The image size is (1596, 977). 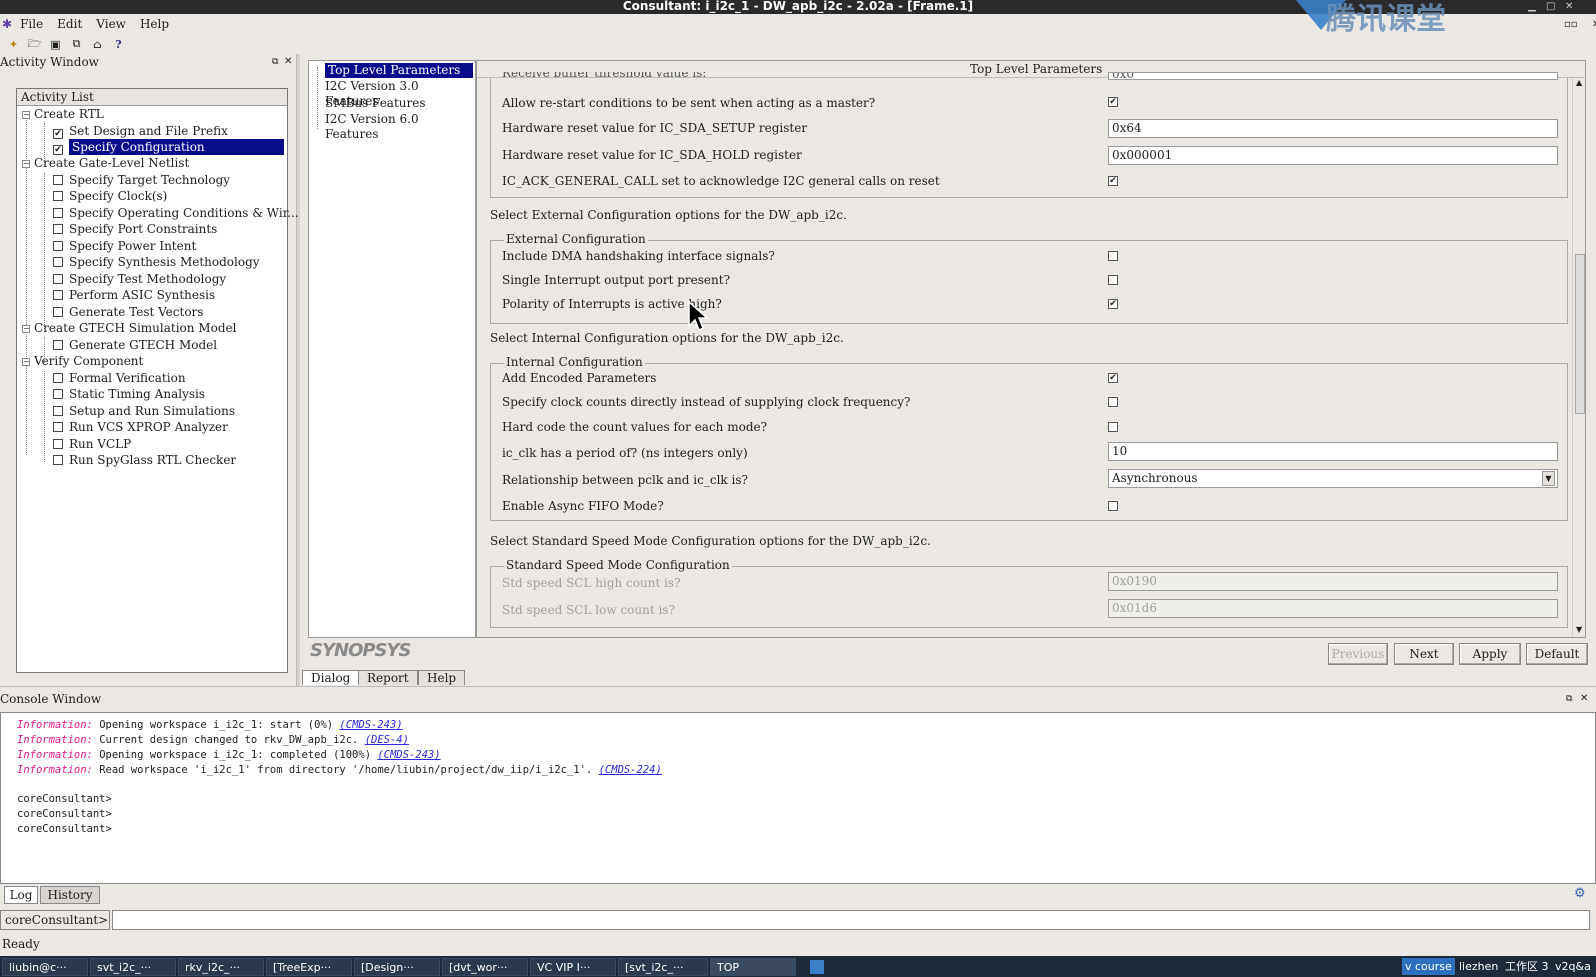 What do you see at coordinates (309, 966) in the screenshot?
I see `task-tree-exp: [TreeExp···` at bounding box center [309, 966].